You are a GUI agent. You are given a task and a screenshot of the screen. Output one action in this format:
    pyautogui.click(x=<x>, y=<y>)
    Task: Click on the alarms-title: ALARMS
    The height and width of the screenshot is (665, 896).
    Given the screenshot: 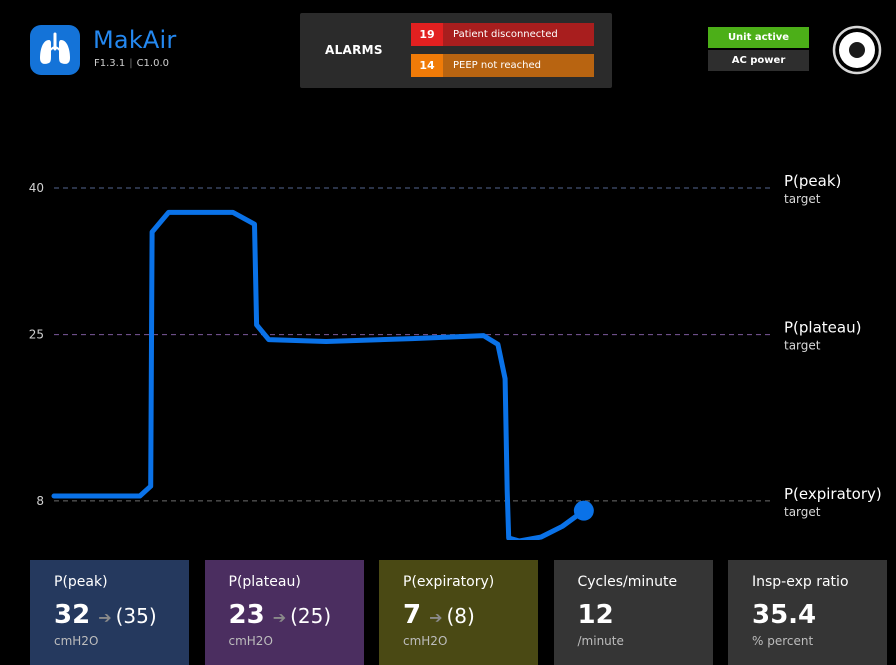 What is the action you would take?
    pyautogui.click(x=354, y=50)
    